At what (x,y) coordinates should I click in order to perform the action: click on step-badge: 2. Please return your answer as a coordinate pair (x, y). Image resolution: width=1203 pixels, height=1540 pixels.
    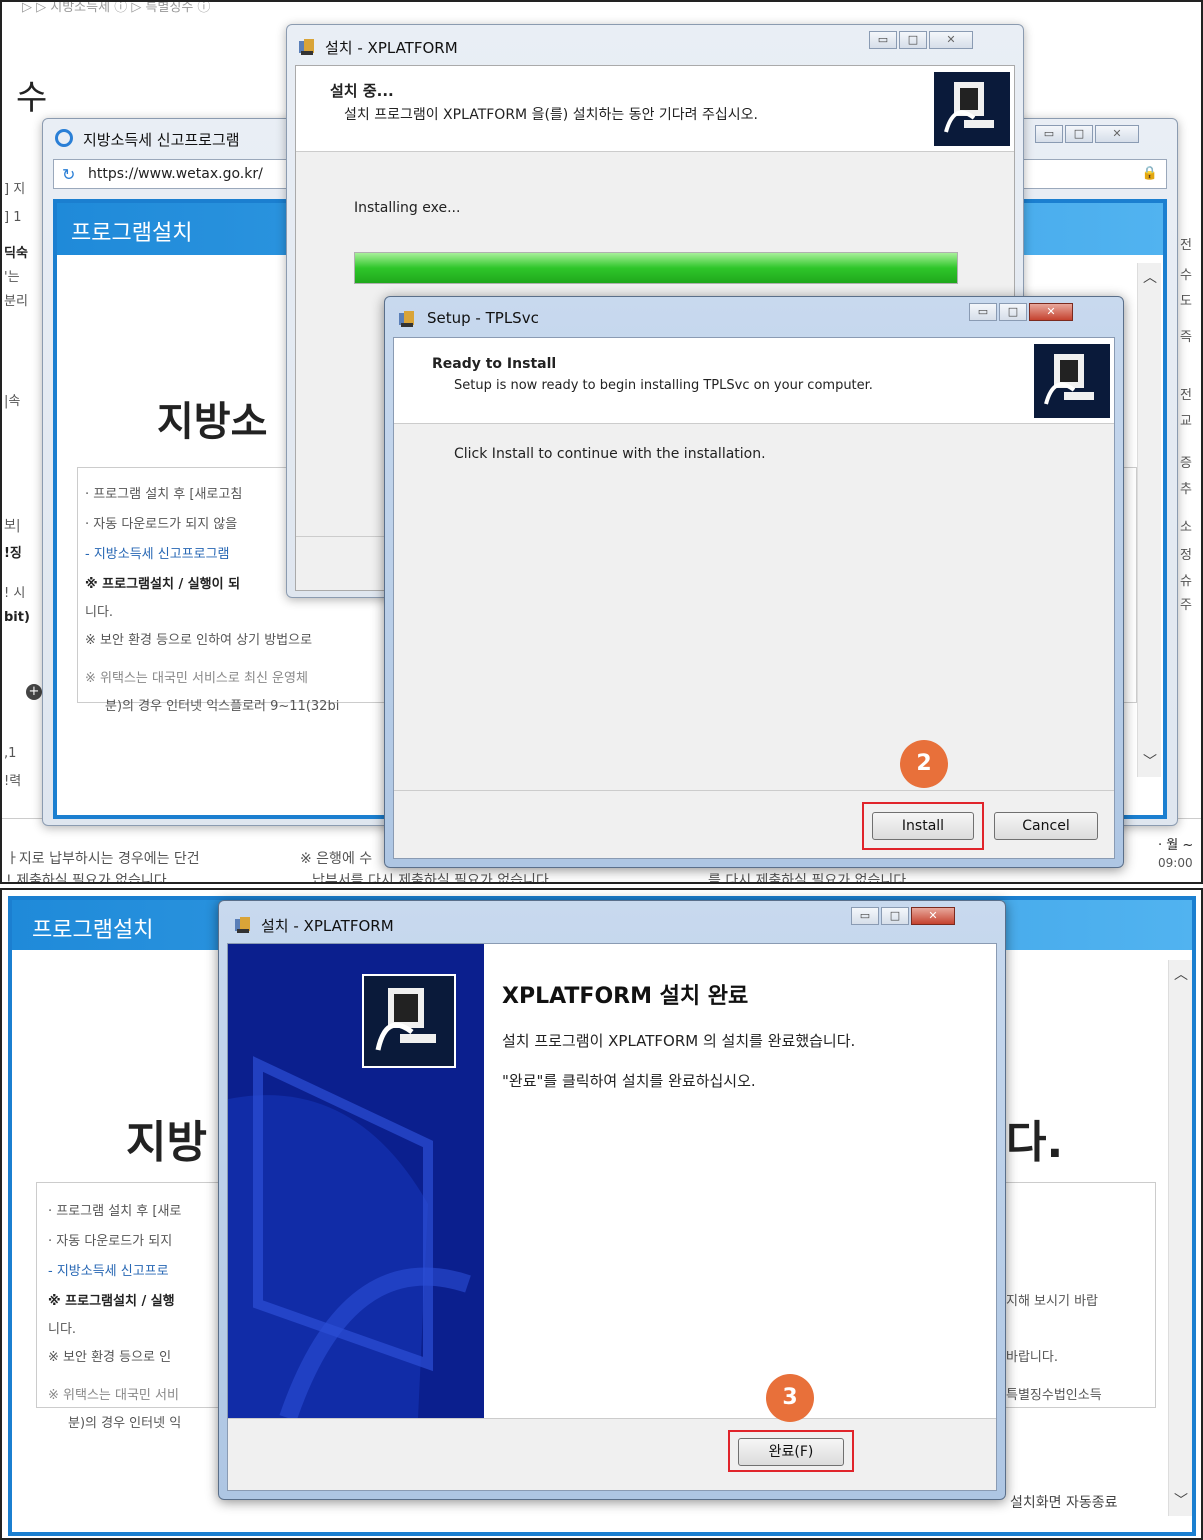
    Looking at the image, I should click on (924, 764).